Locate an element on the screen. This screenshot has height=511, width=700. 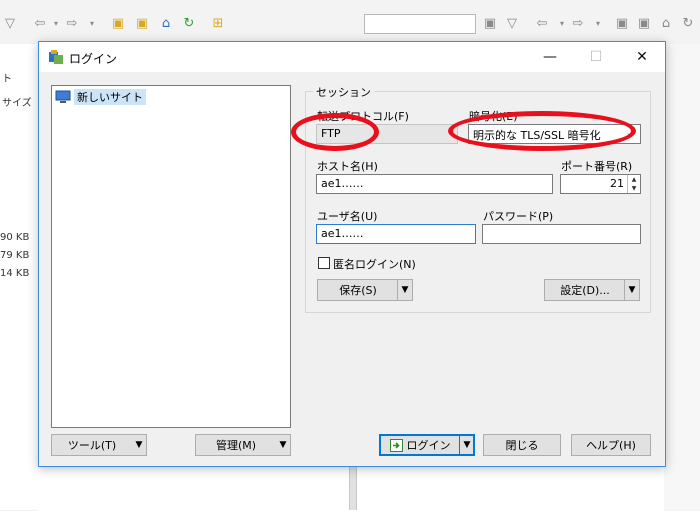
tree-toggle-icon: ⊞ is located at coordinates (218, 23).